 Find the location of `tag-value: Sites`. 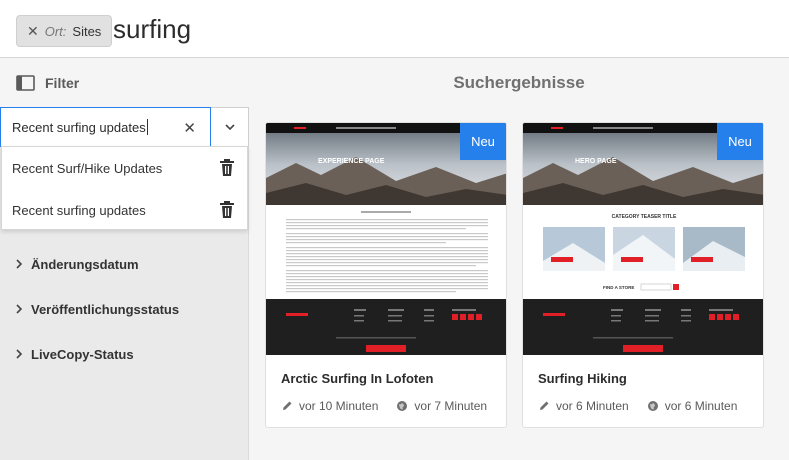

tag-value: Sites is located at coordinates (87, 31).